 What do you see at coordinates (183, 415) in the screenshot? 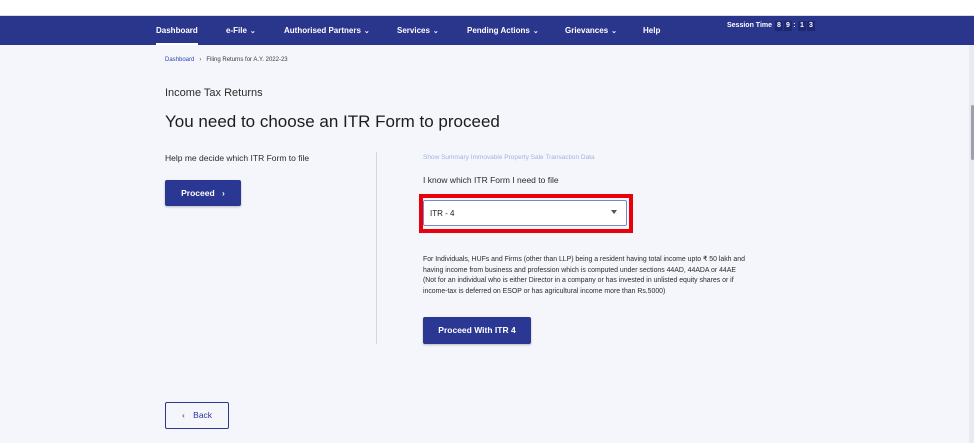
I see `chevron-left-icon: ‹` at bounding box center [183, 415].